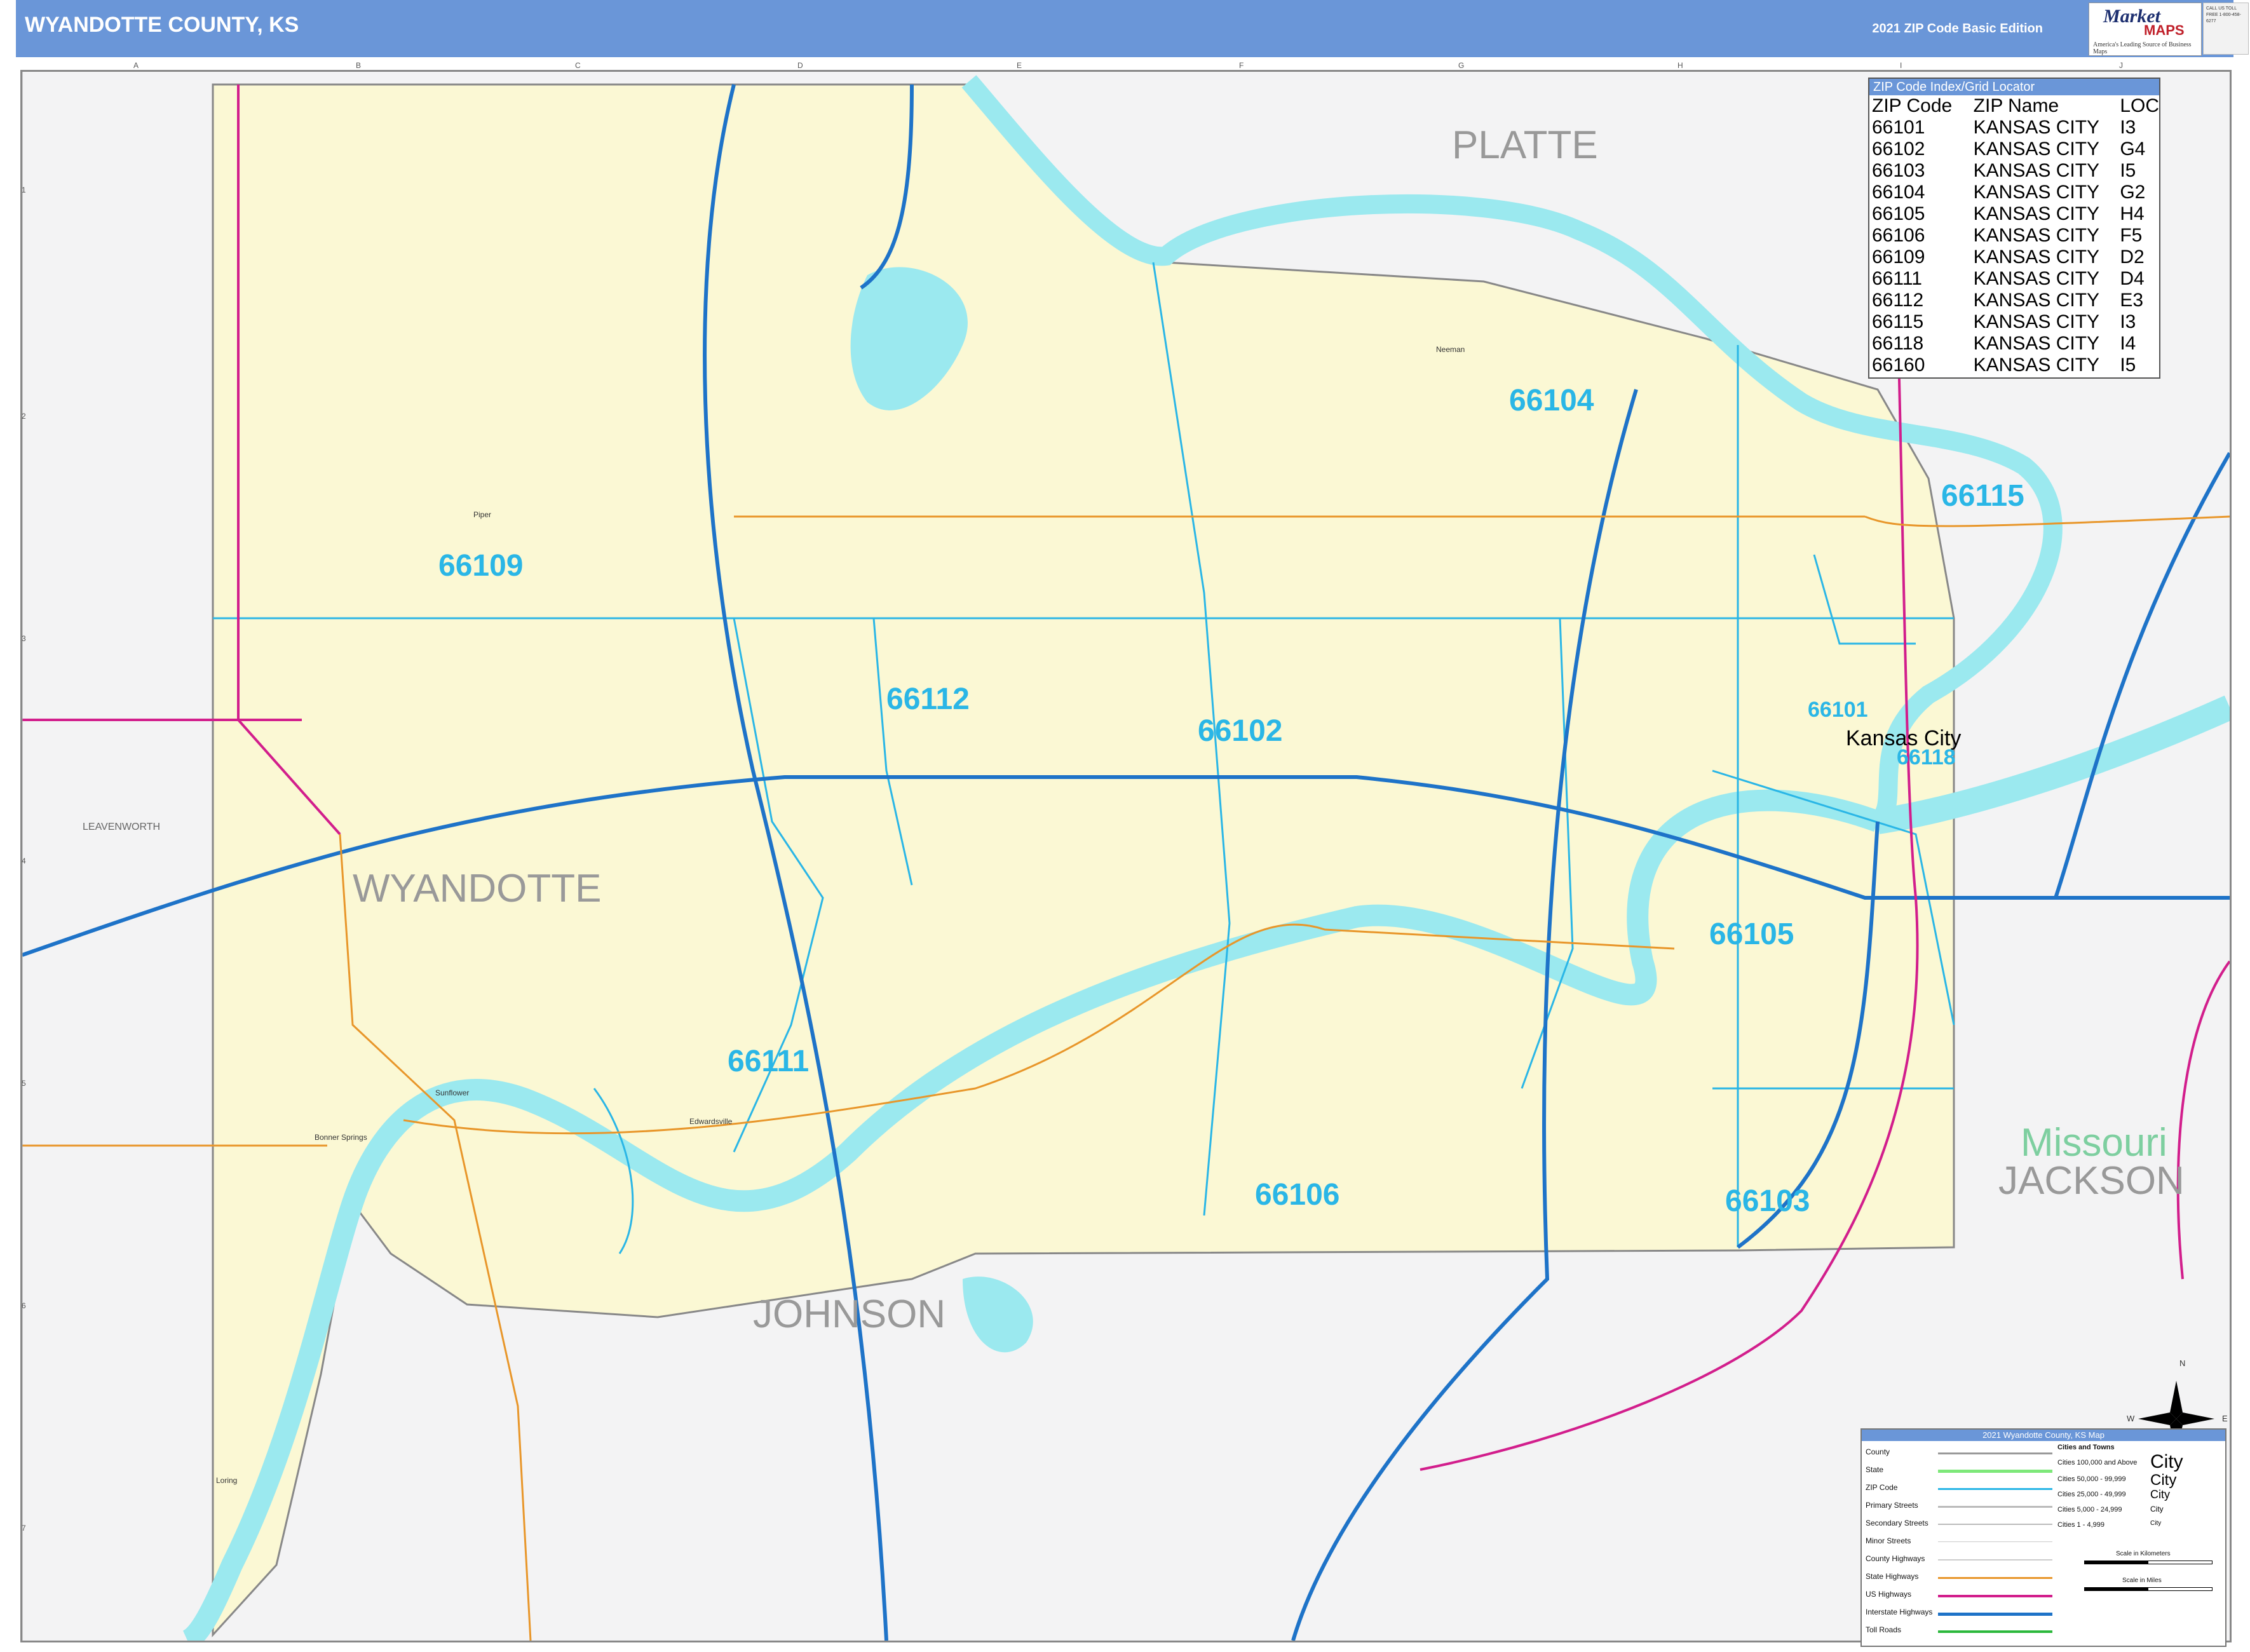  What do you see at coordinates (1898, 214) in the screenshot?
I see `zip-cell: 66105` at bounding box center [1898, 214].